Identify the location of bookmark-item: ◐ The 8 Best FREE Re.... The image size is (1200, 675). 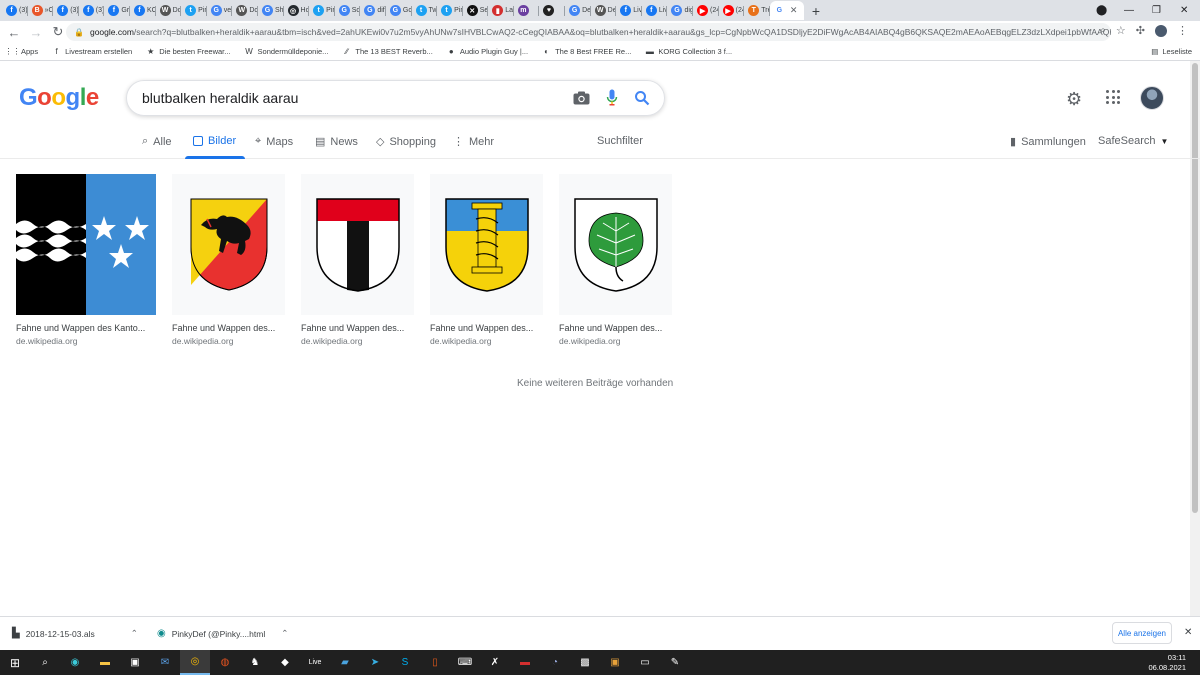
(586, 51).